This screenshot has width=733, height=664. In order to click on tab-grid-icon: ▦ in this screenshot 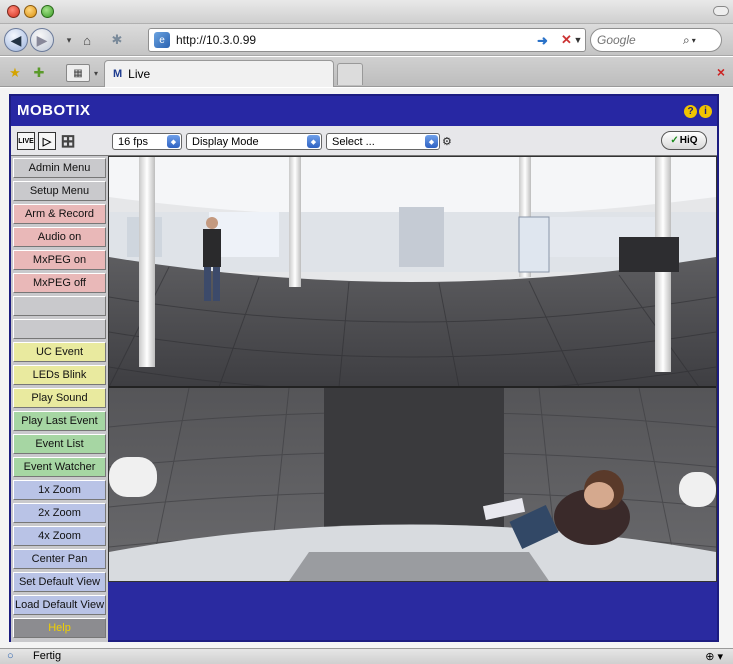, I will do `click(78, 73)`.